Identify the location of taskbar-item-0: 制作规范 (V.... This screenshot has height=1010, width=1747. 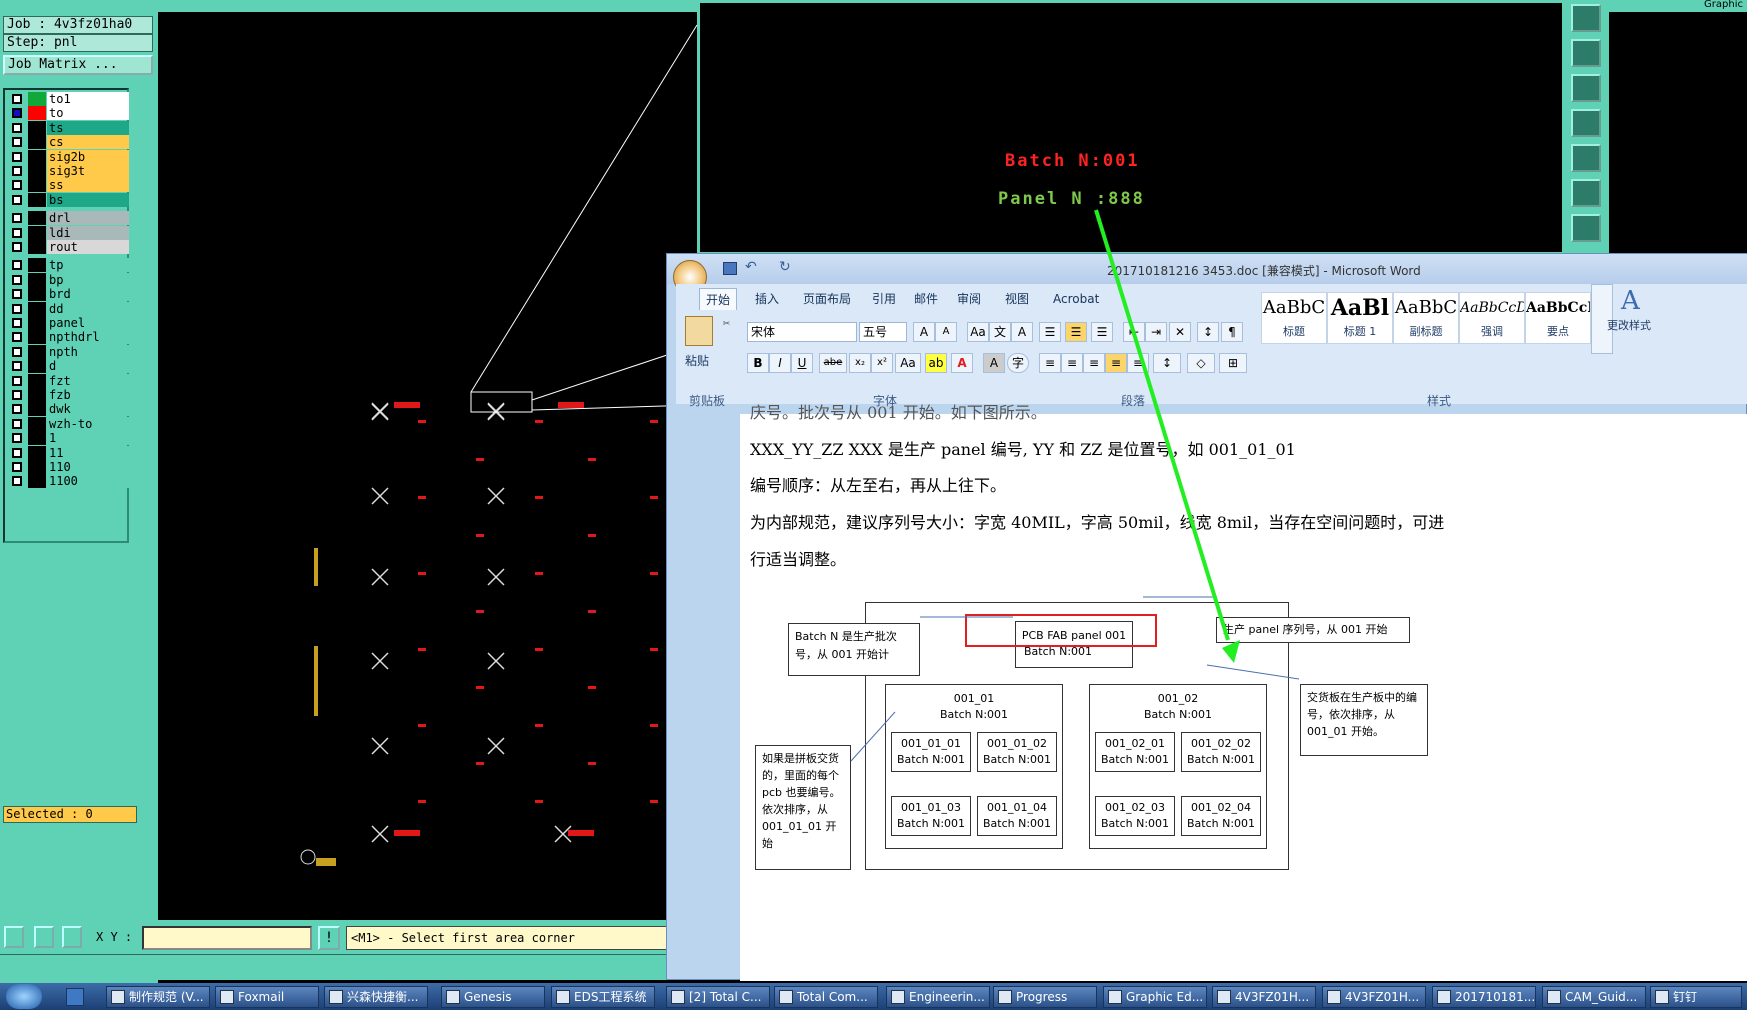
(158, 997).